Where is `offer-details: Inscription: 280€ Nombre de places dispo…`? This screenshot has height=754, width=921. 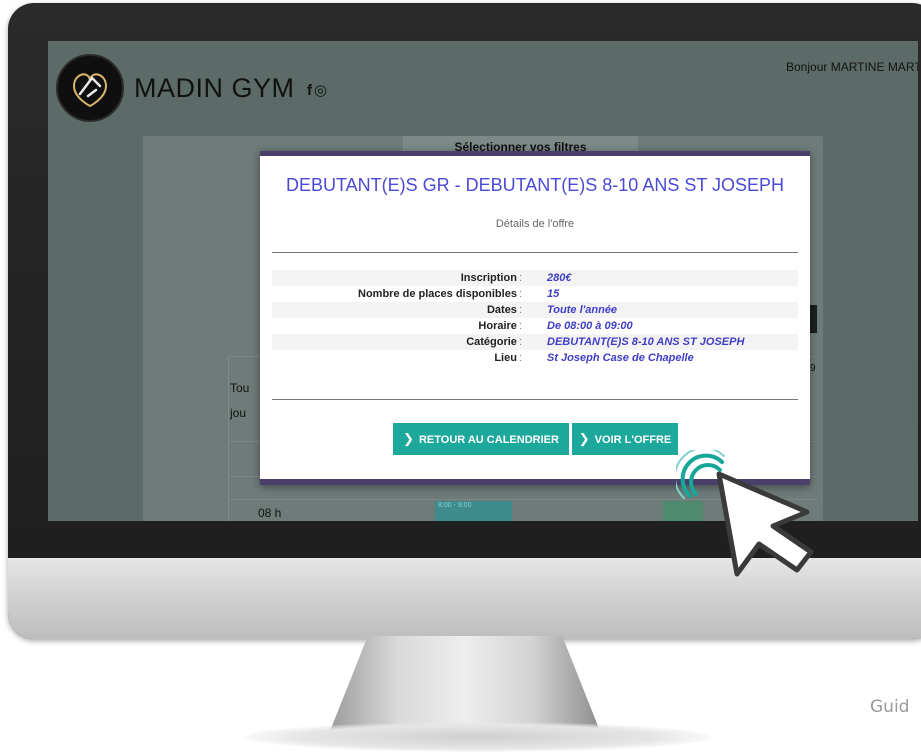 offer-details: Inscription: 280€ Nombre de places dispo… is located at coordinates (535, 318).